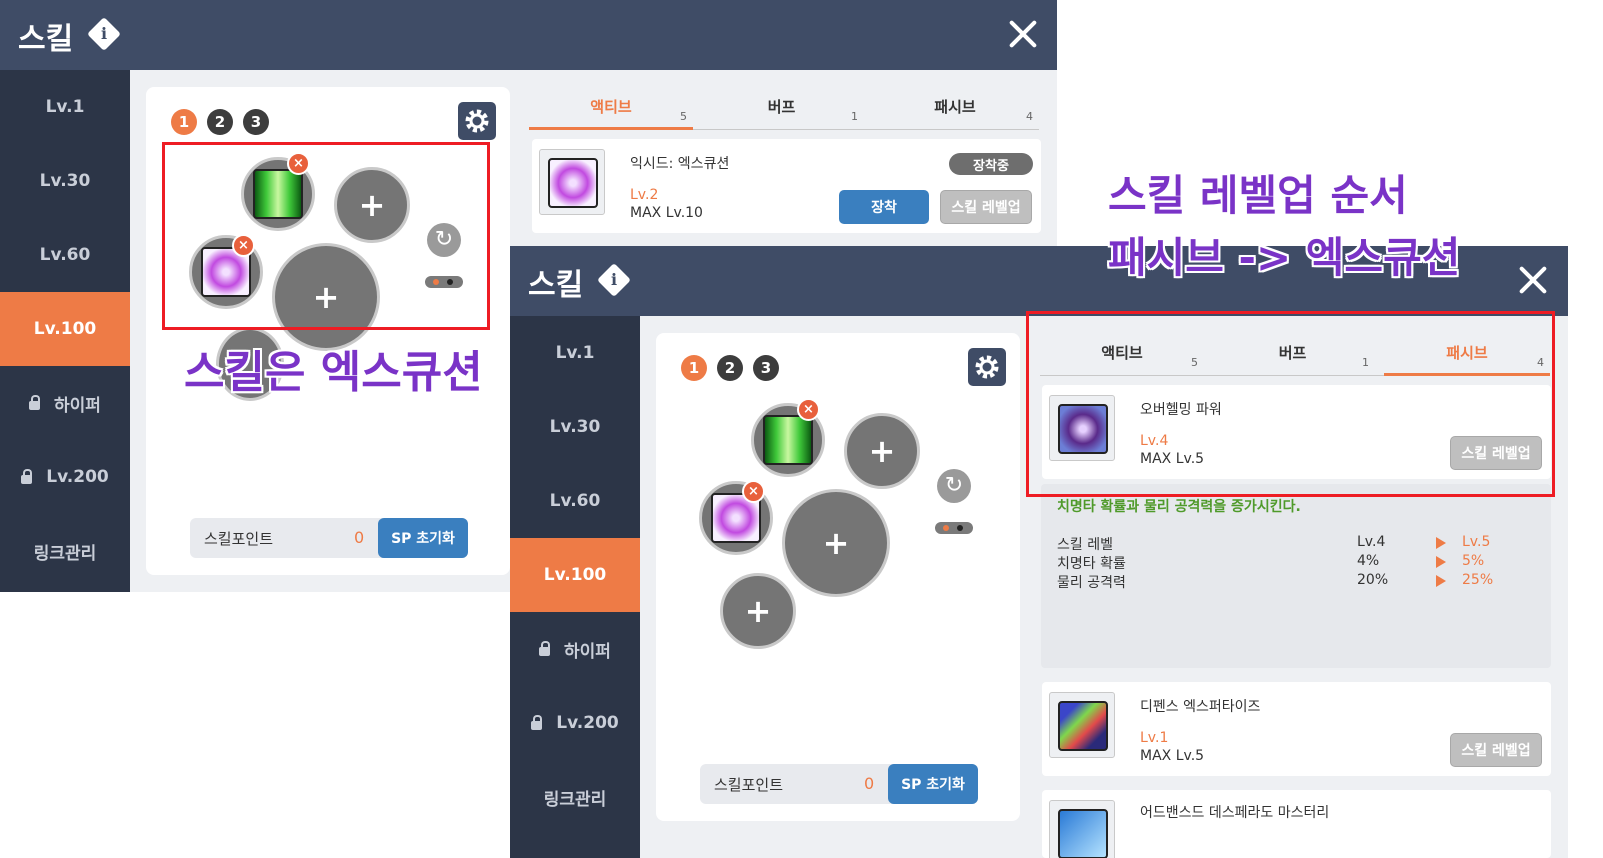 This screenshot has height=858, width=1603. I want to click on window-header: 스킬 i, so click(528, 35).